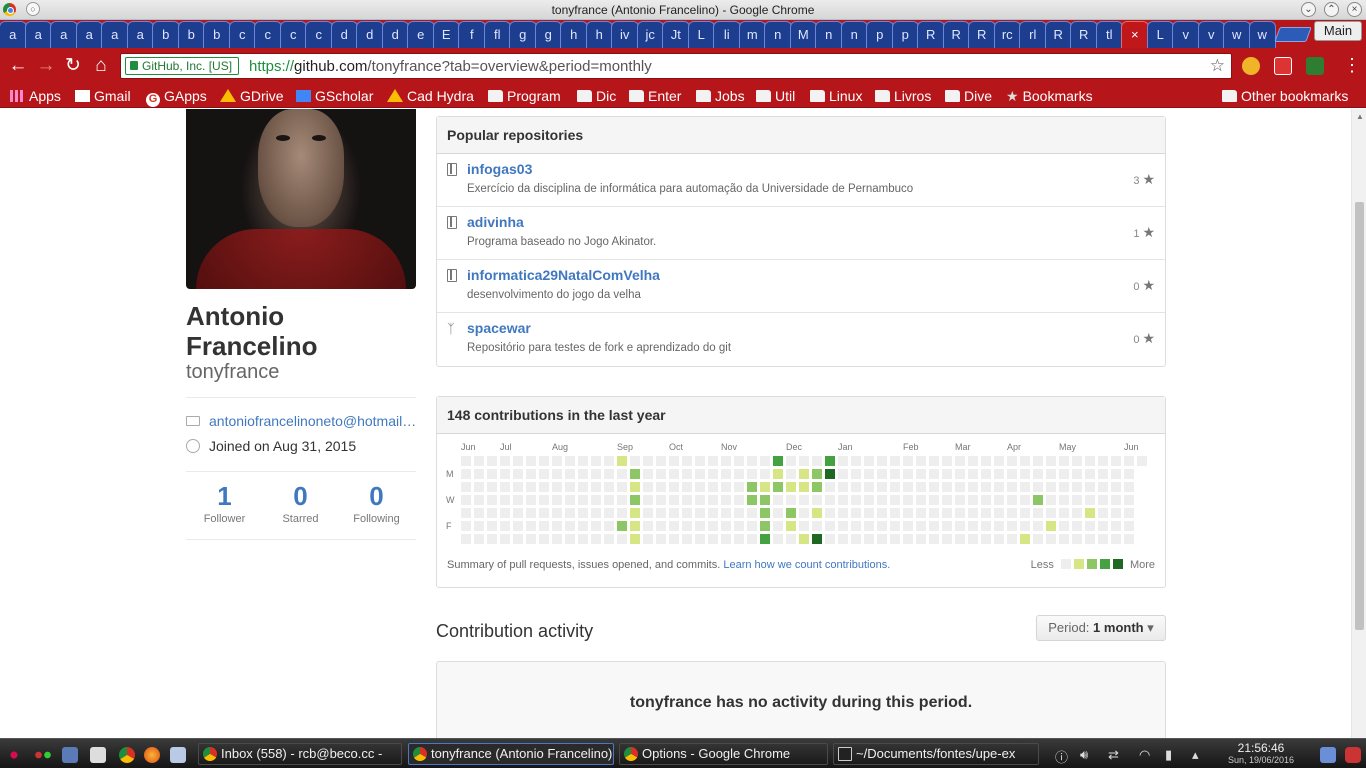 The width and height of the screenshot is (1366, 768). Describe the element at coordinates (46, 66) in the screenshot. I see `forward-arrow-icon: →` at that location.